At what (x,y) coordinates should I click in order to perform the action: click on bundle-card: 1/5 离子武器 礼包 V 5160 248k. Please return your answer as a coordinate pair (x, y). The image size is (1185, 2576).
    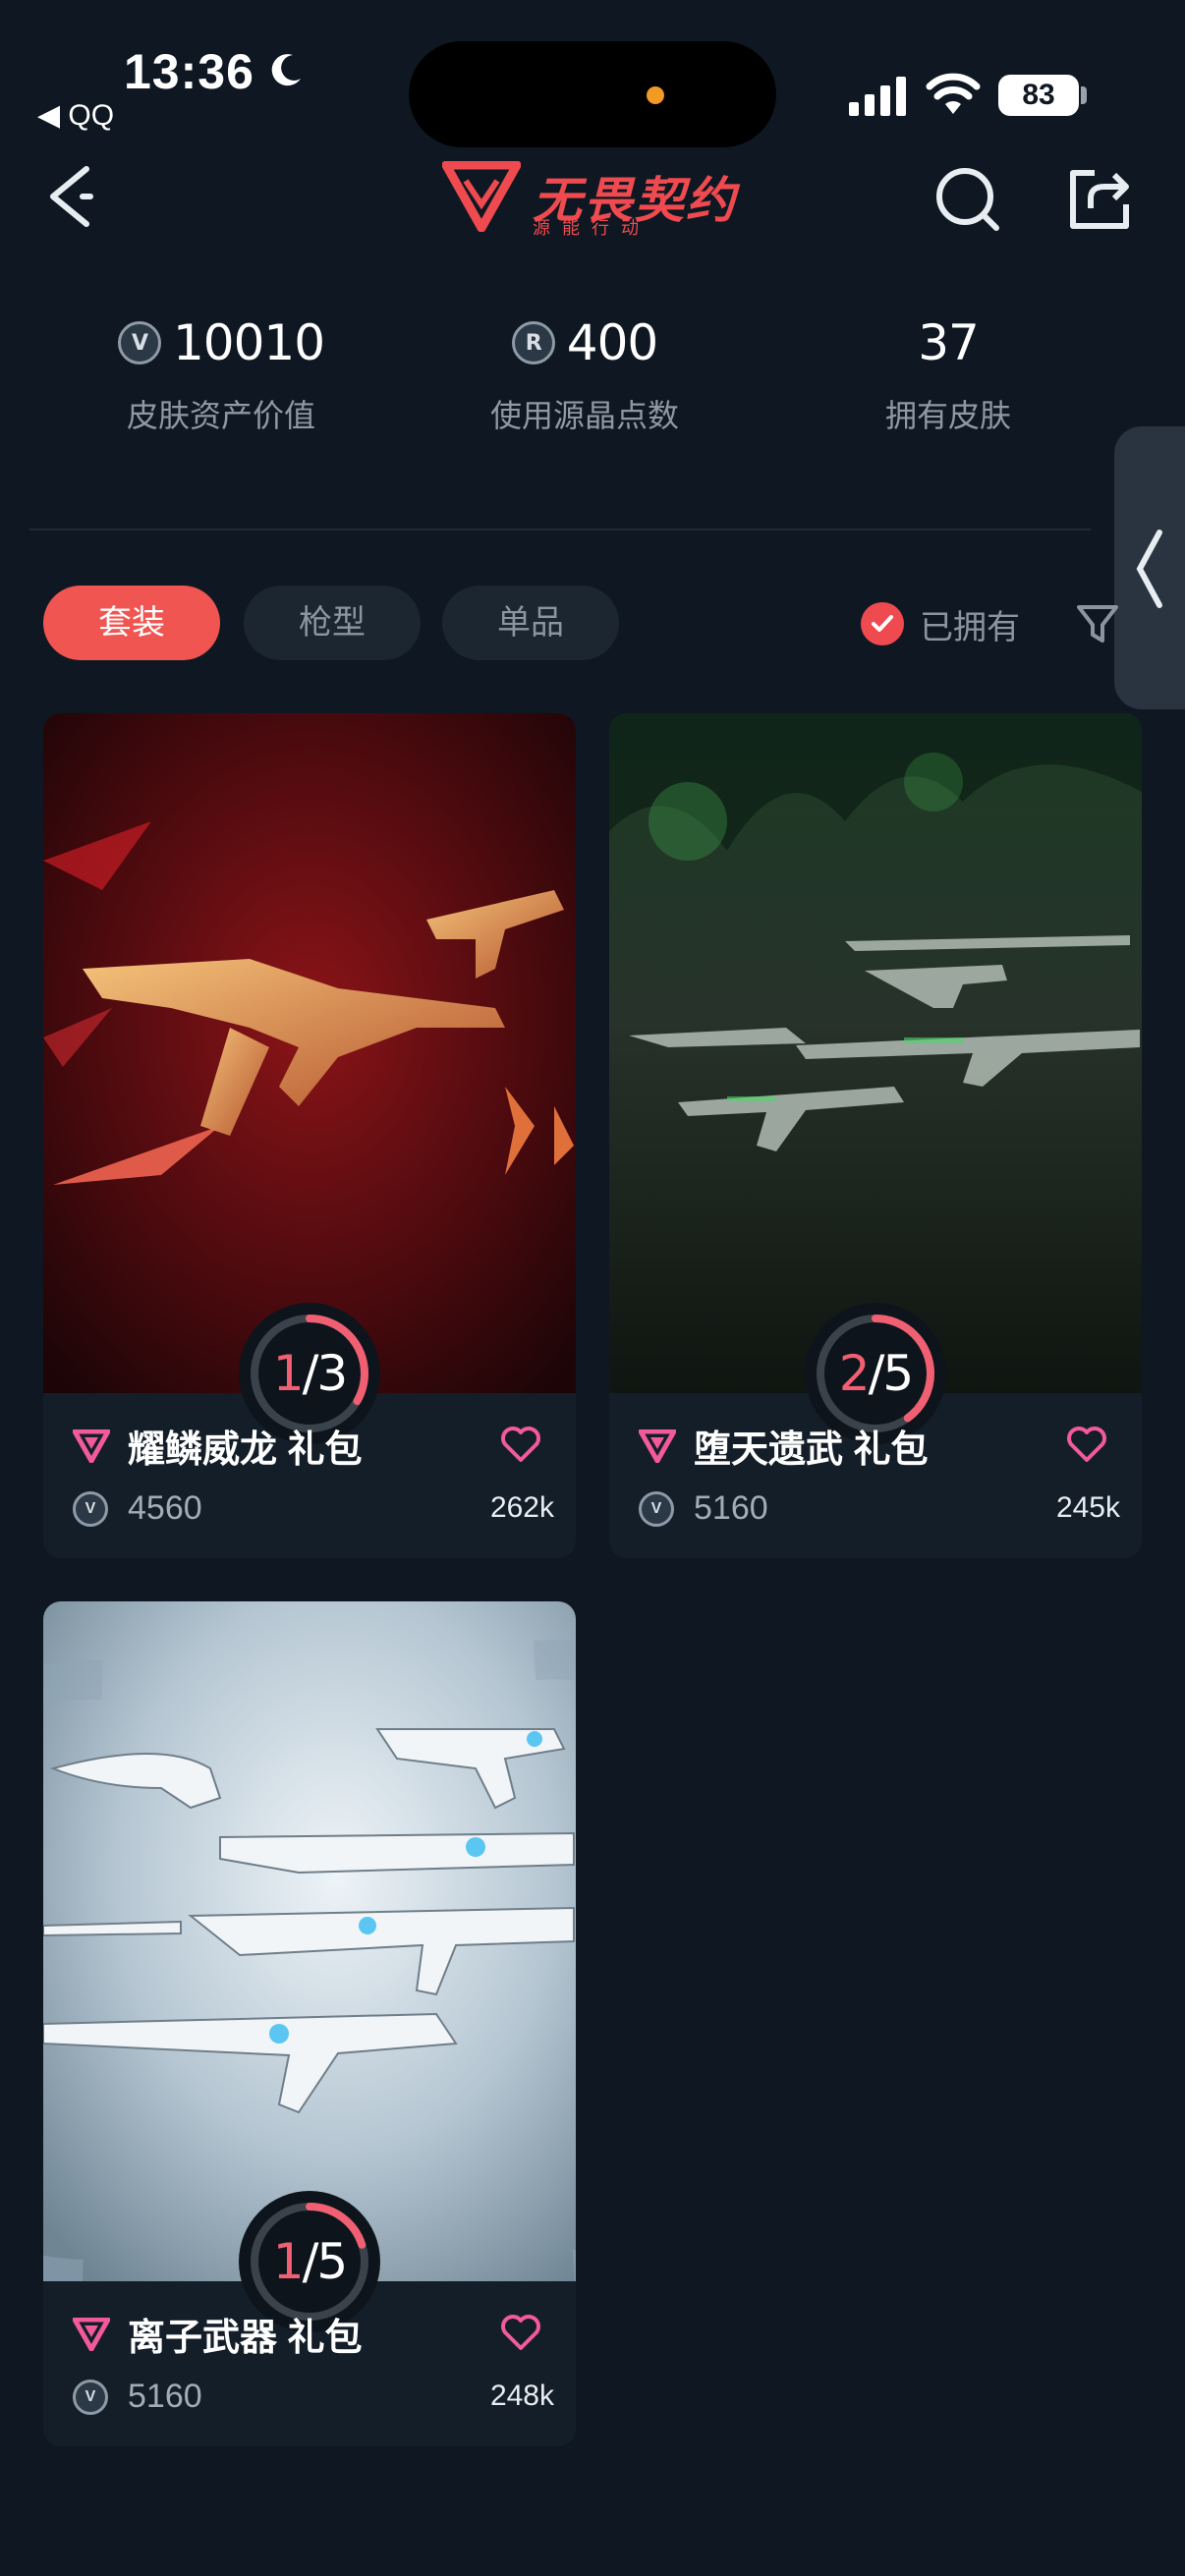
    Looking at the image, I should click on (310, 2023).